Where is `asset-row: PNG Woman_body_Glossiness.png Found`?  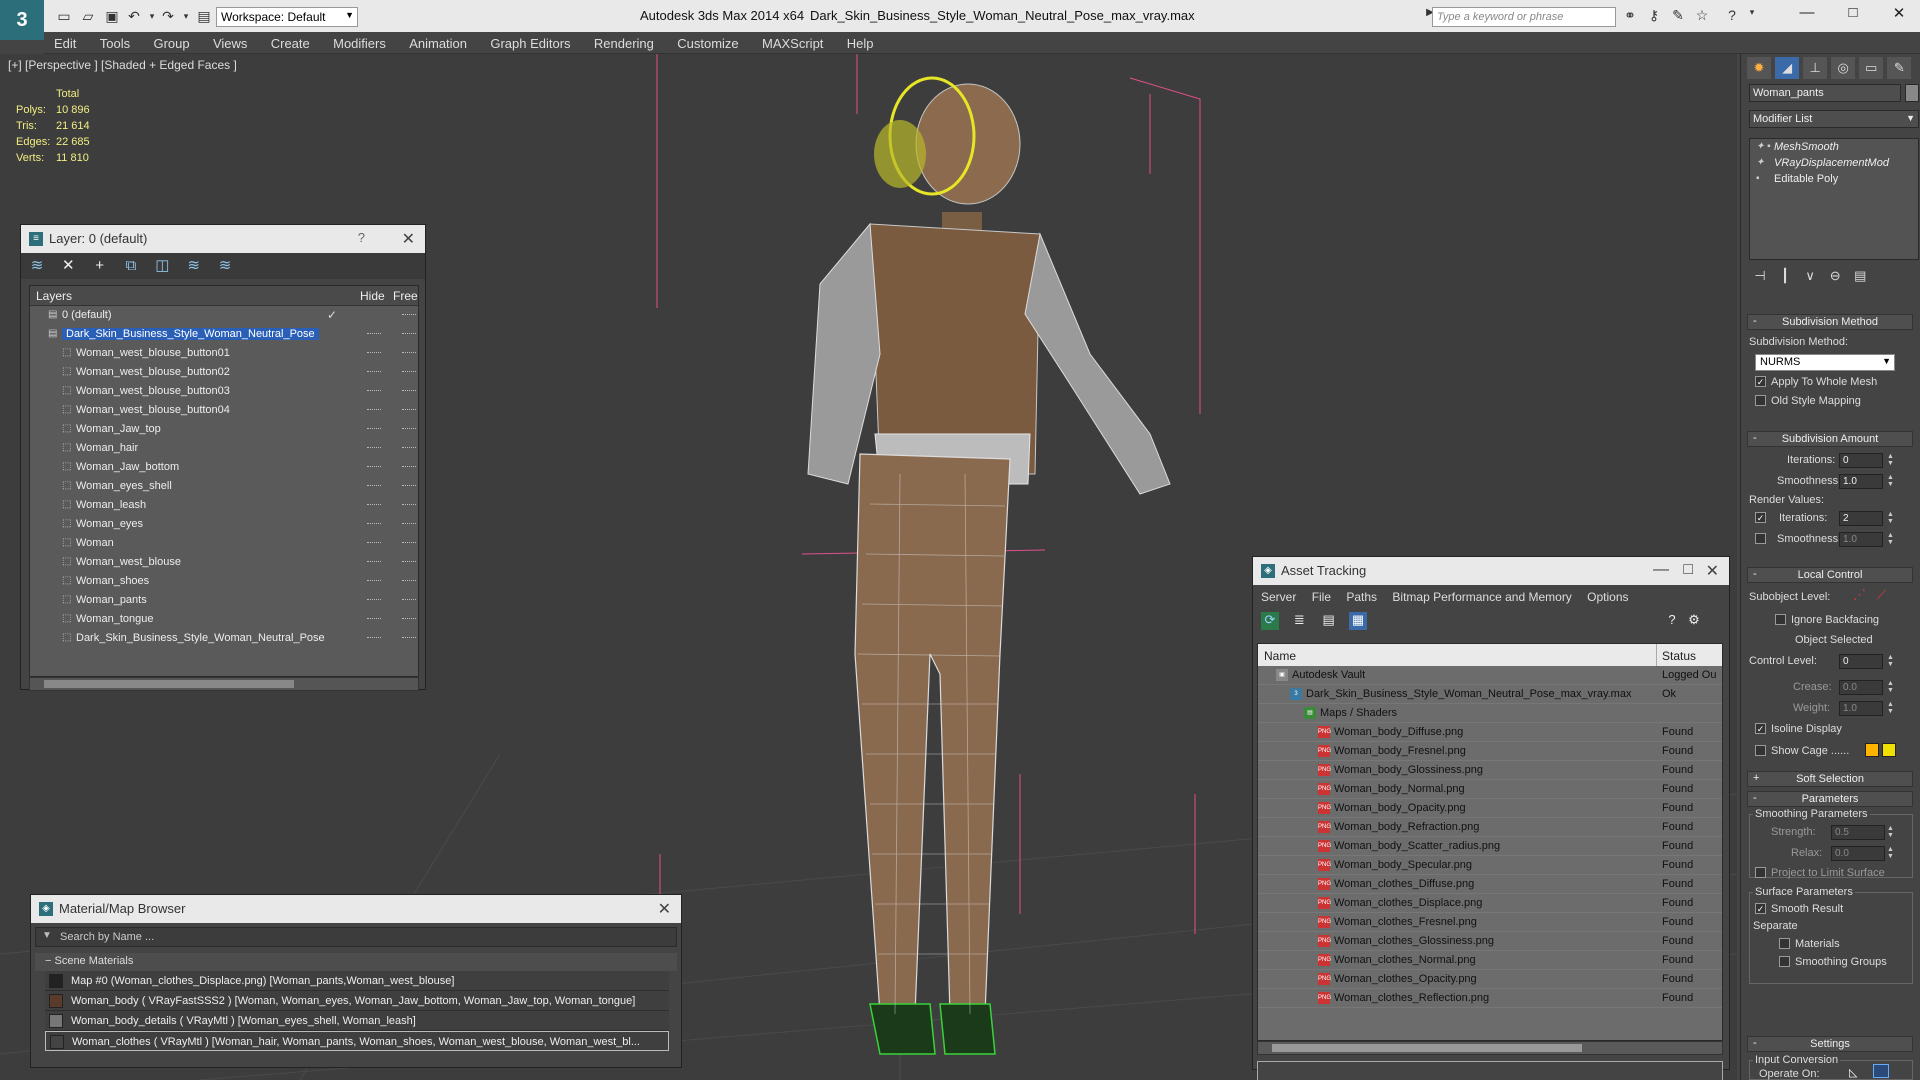 asset-row: PNG Woman_body_Glossiness.png Found is located at coordinates (1490, 770).